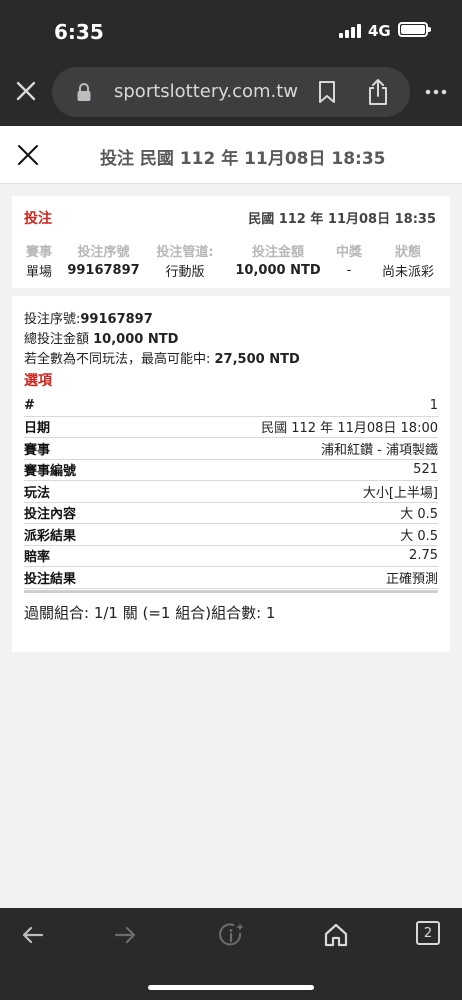  What do you see at coordinates (231, 513) in the screenshot?
I see `table-row: 投注內容 大 0.5` at bounding box center [231, 513].